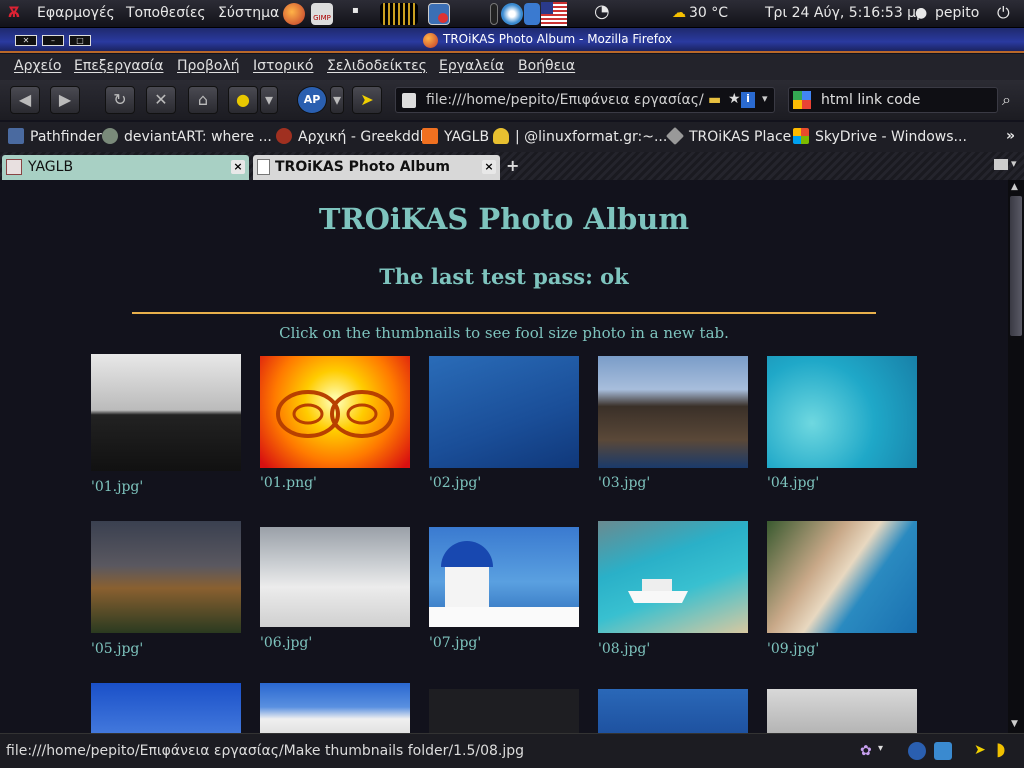 This screenshot has height=768, width=1024. What do you see at coordinates (980, 750) in the screenshot?
I see `pointer-status-icon: ➤` at bounding box center [980, 750].